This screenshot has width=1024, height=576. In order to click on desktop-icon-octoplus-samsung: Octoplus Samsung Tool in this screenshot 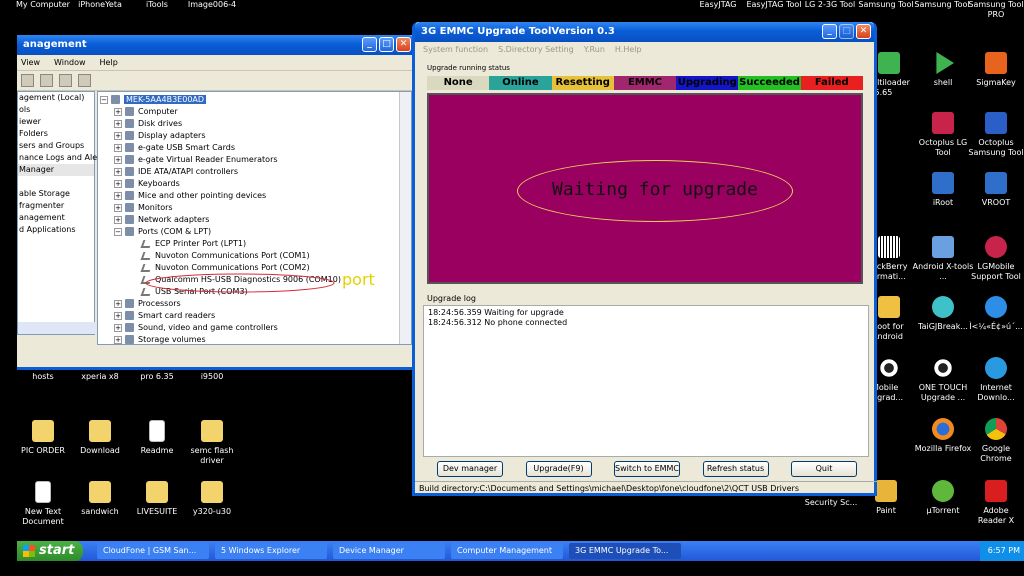, I will do `click(996, 135)`.